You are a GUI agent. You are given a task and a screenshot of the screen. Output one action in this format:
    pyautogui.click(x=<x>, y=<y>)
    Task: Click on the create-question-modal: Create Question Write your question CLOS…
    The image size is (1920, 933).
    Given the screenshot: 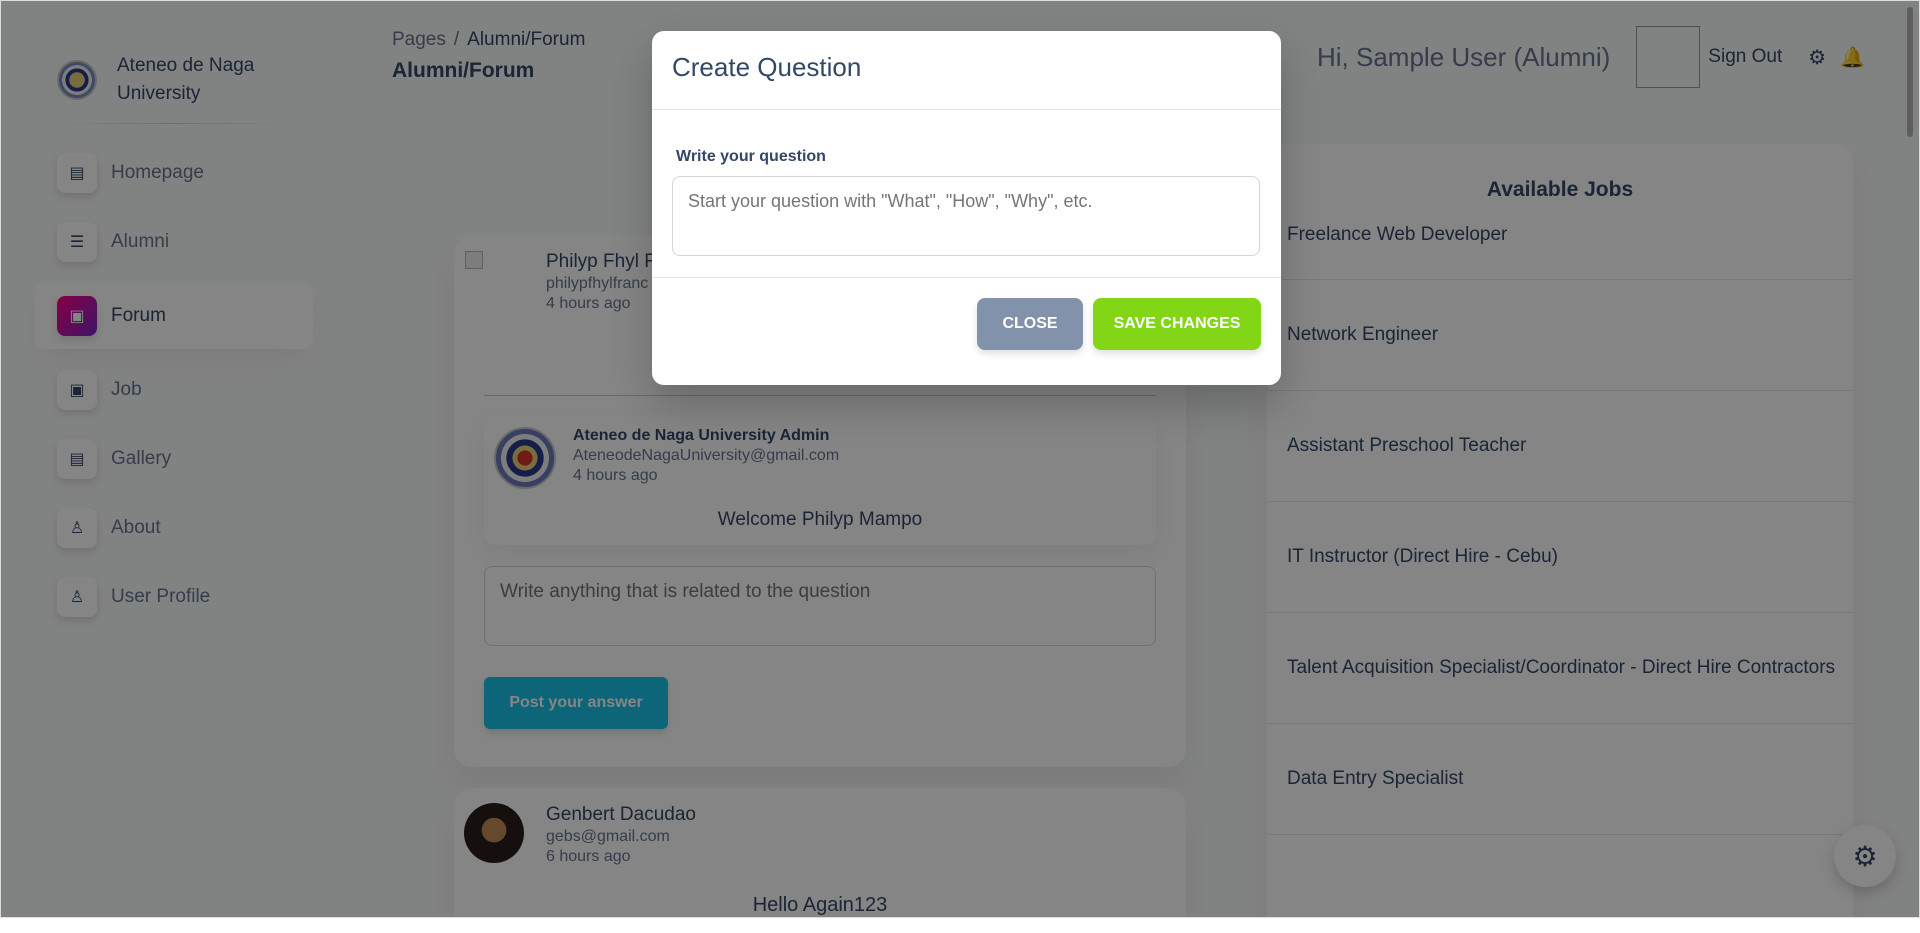 What is the action you would take?
    pyautogui.click(x=966, y=208)
    